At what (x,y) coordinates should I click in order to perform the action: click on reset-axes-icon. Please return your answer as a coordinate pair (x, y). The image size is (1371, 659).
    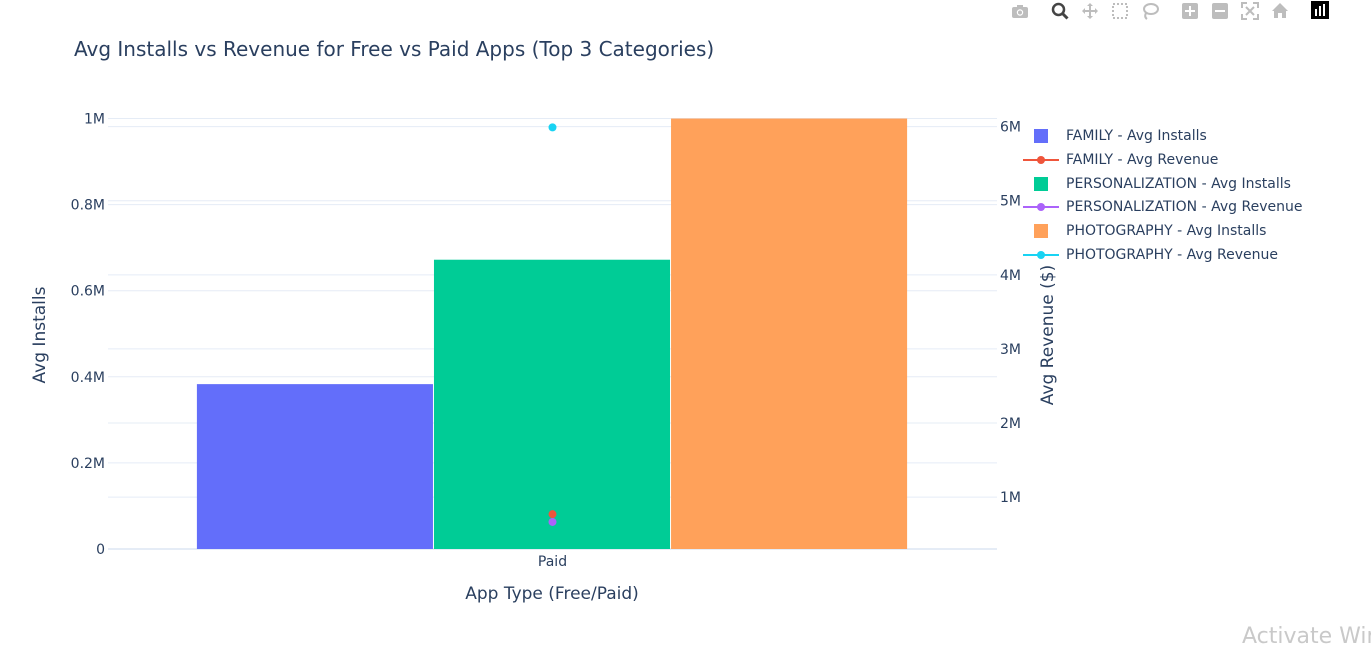
    Looking at the image, I should click on (1280, 11).